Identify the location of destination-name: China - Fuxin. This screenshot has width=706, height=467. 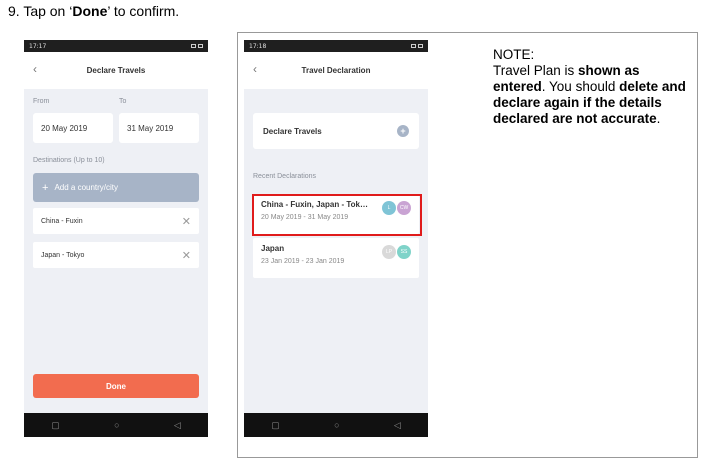
(62, 221).